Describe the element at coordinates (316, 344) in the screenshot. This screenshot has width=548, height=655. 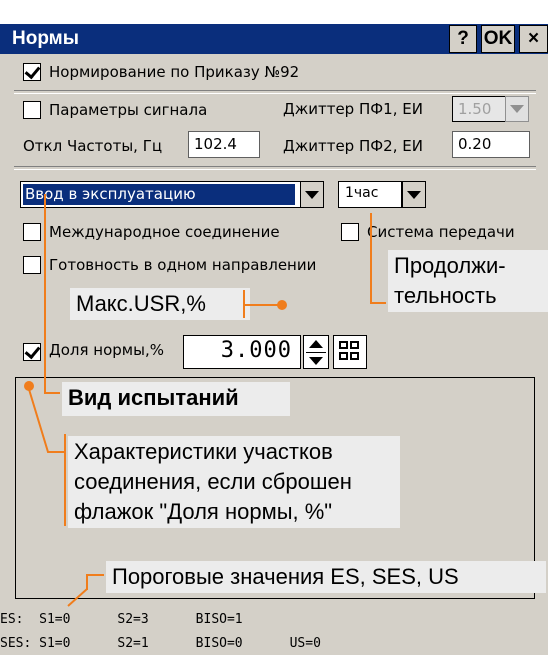
I see `spin-up-icon` at that location.